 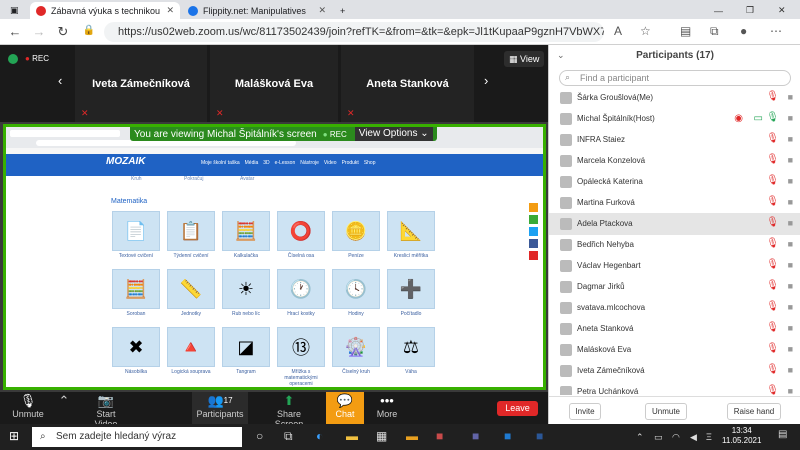 I want to click on participant-row: Aneta Stanková 🎙 ■, so click(x=674, y=329).